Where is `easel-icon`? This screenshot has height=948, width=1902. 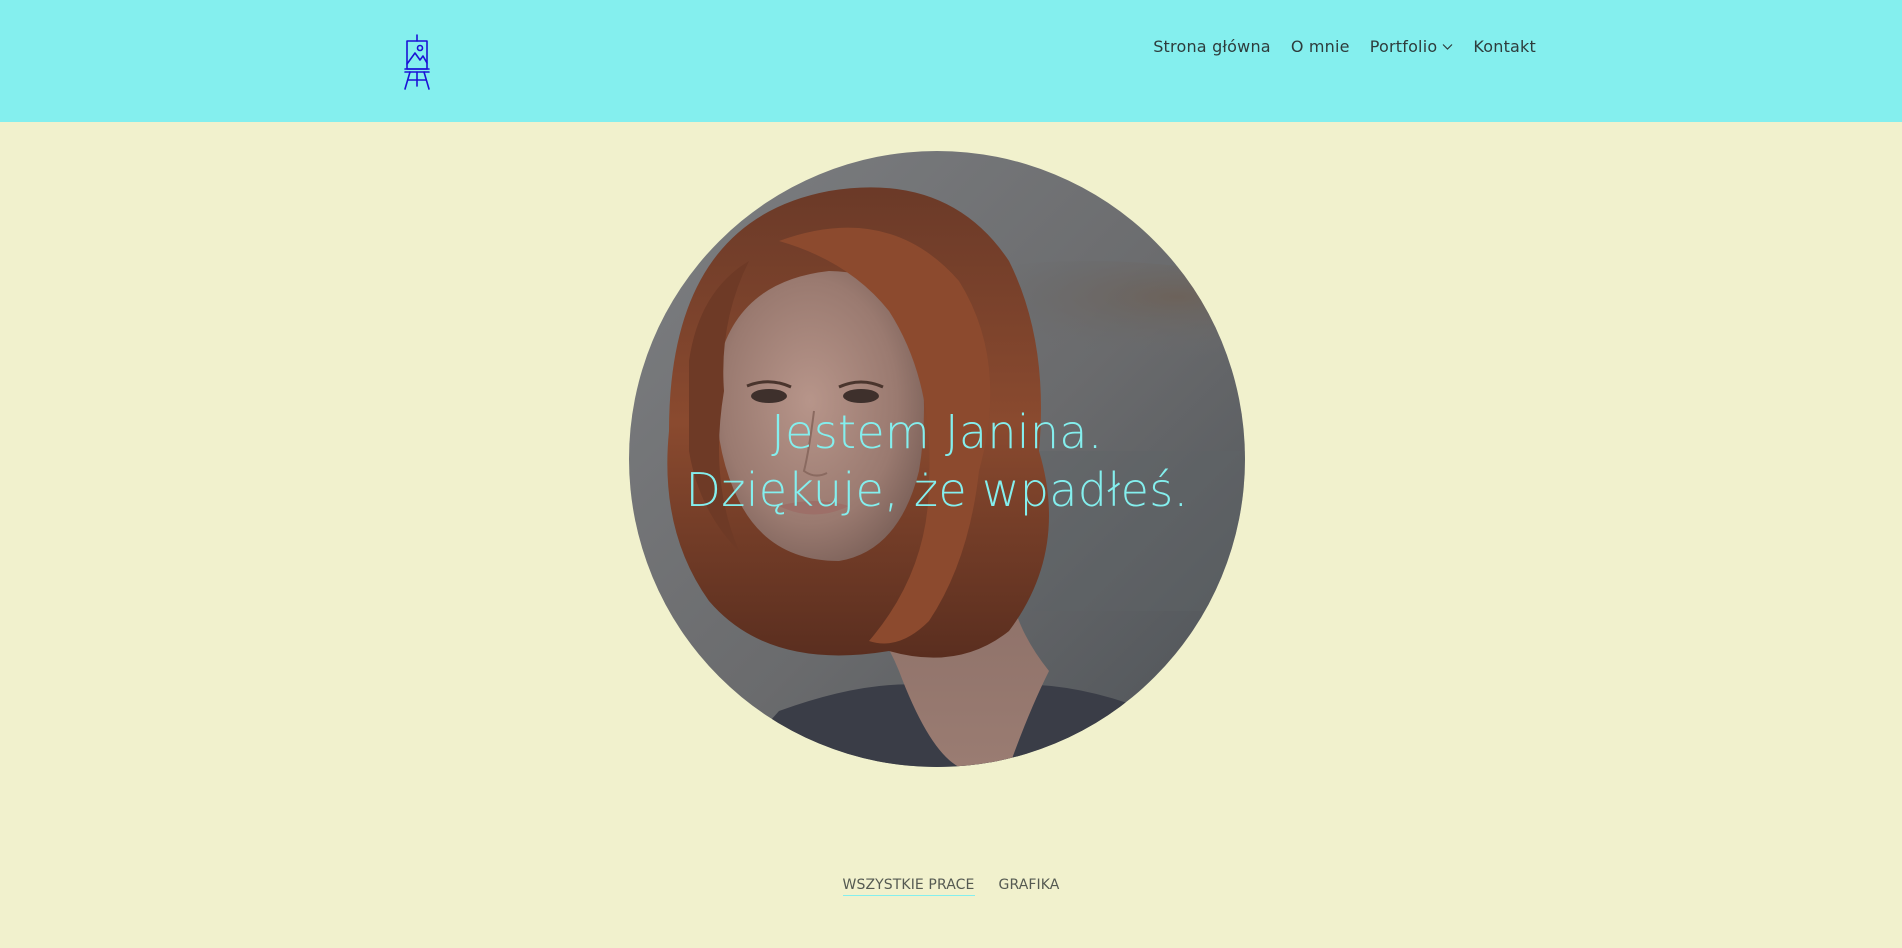 easel-icon is located at coordinates (417, 62).